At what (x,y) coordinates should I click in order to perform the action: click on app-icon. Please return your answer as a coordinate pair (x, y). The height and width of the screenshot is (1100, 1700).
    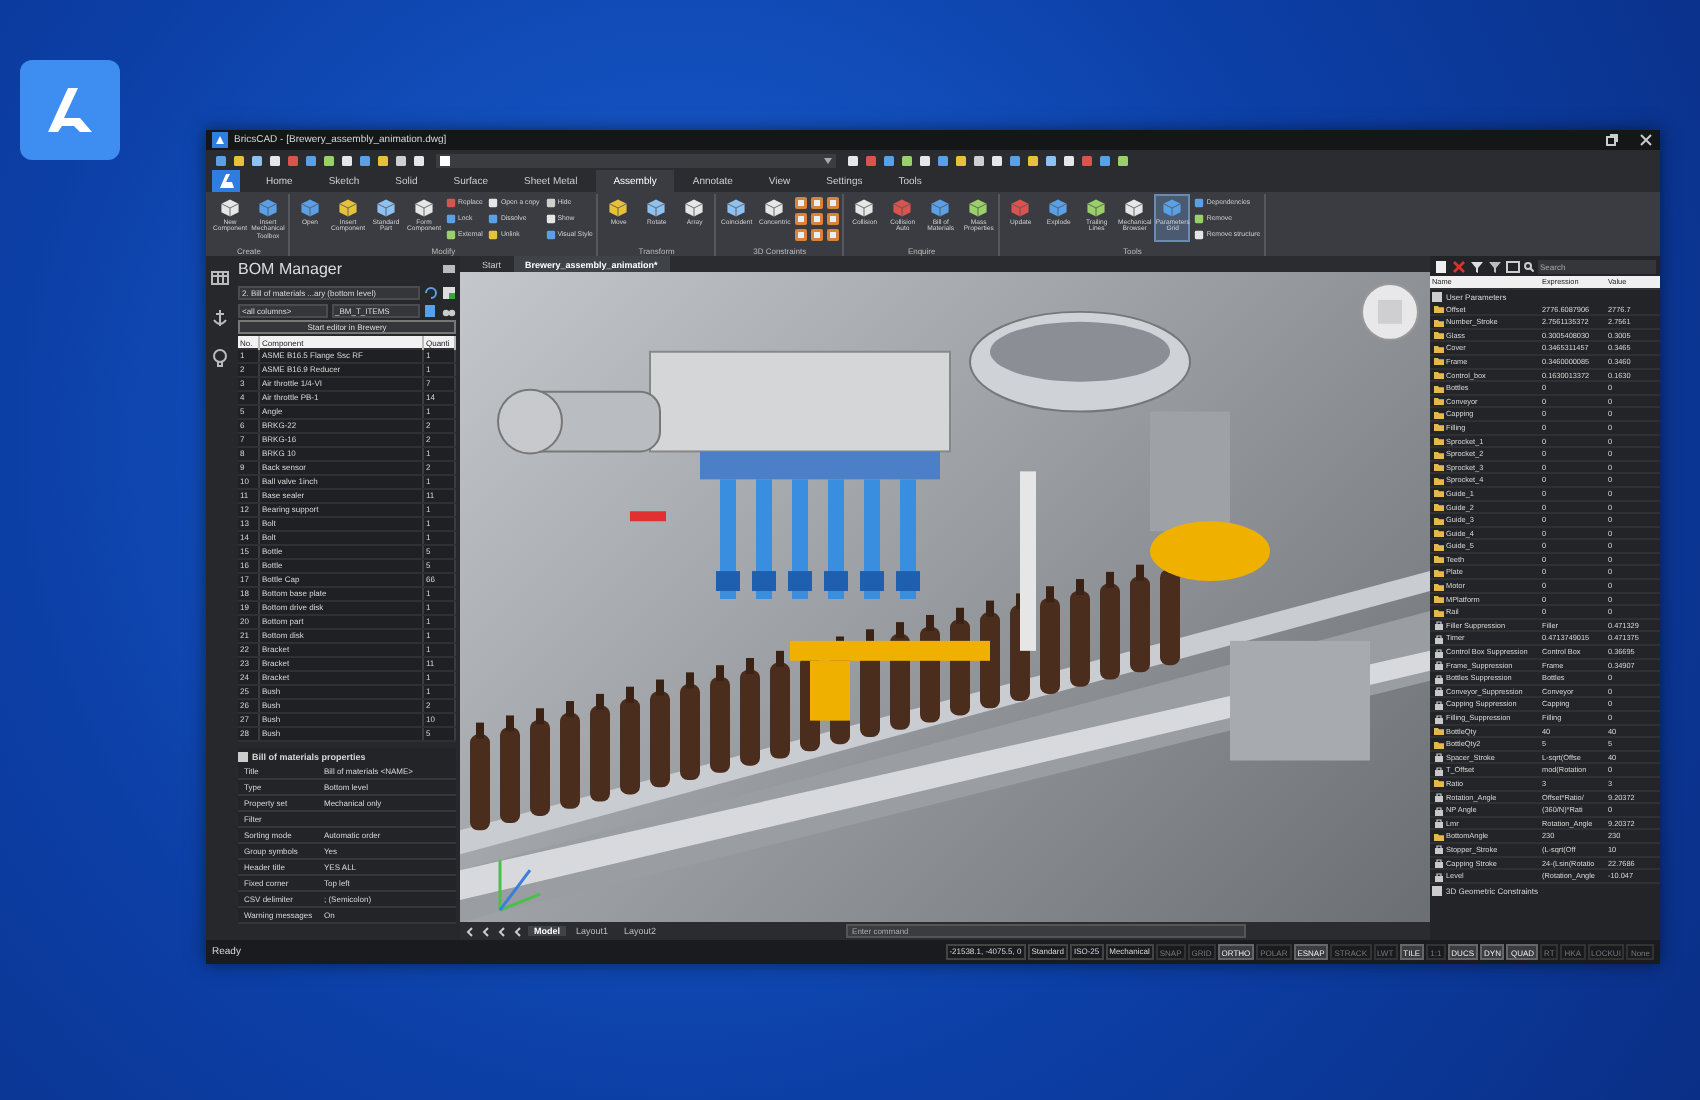
    Looking at the image, I should click on (220, 140).